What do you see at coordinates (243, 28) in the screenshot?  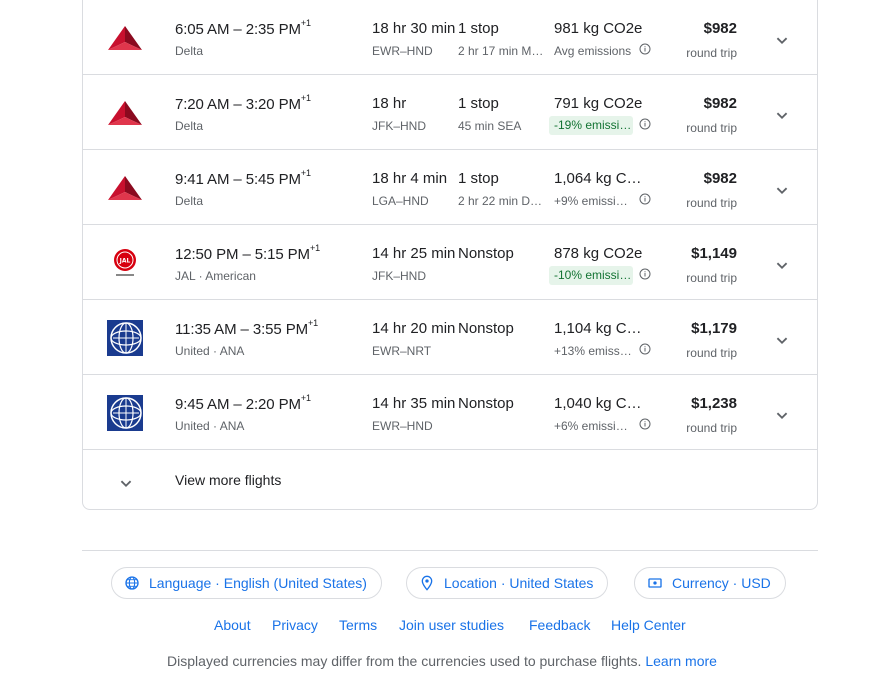 I see `flight-times: 6:05 AM – 2:35 PM+1` at bounding box center [243, 28].